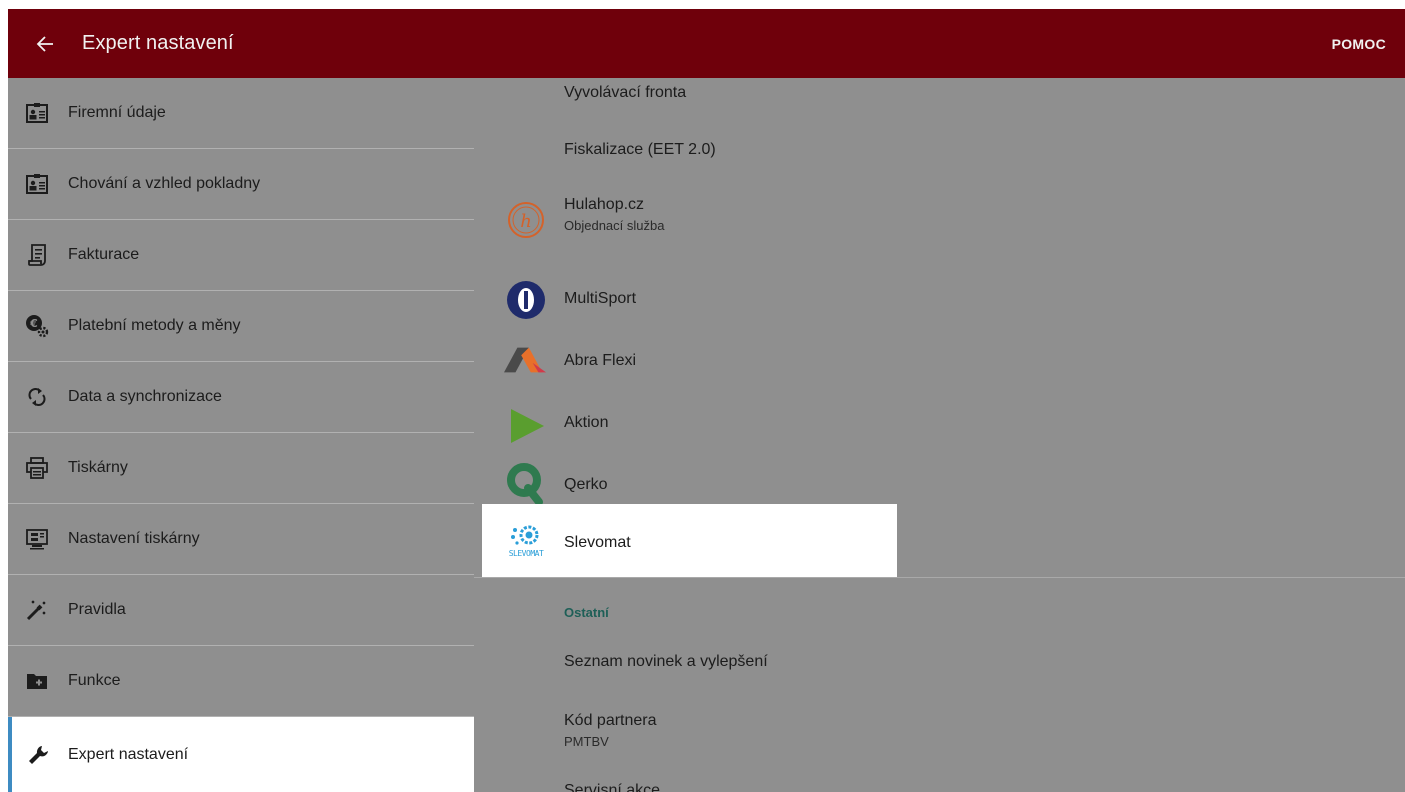  I want to click on qerko-logo, so click(526, 483).